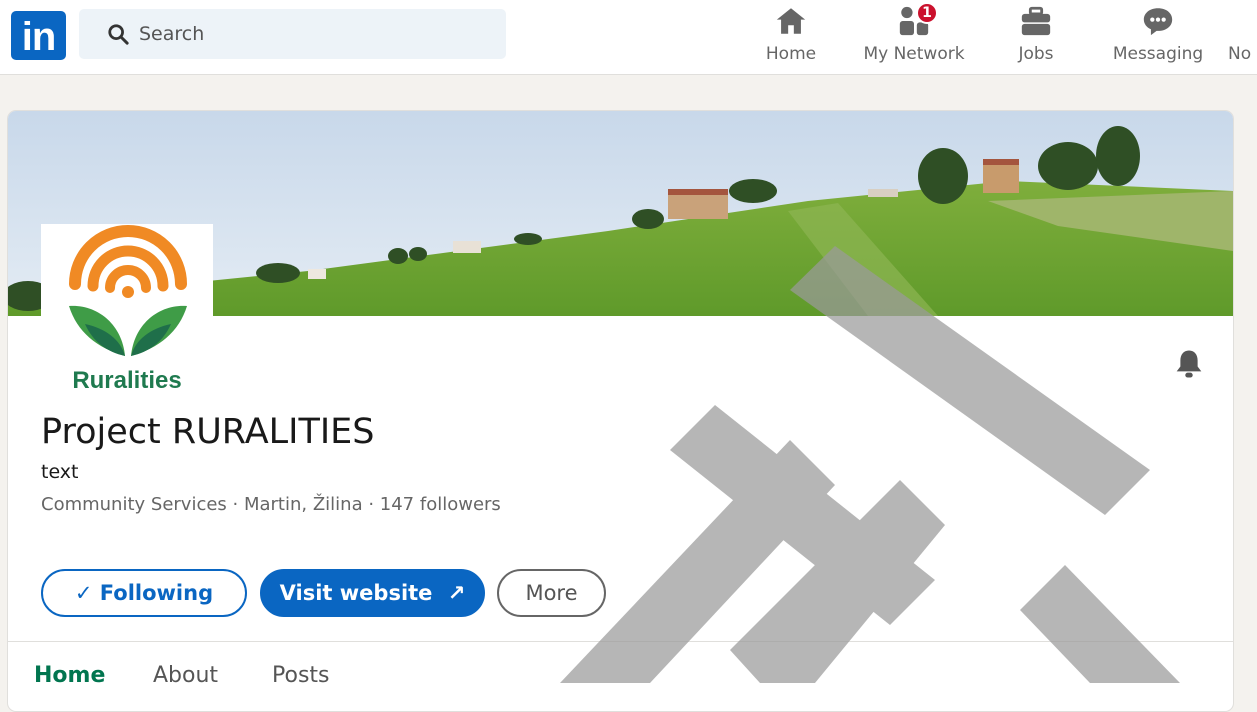 The height and width of the screenshot is (712, 1257). What do you see at coordinates (356, 593) in the screenshot?
I see `visit-website-label: Visit website` at bounding box center [356, 593].